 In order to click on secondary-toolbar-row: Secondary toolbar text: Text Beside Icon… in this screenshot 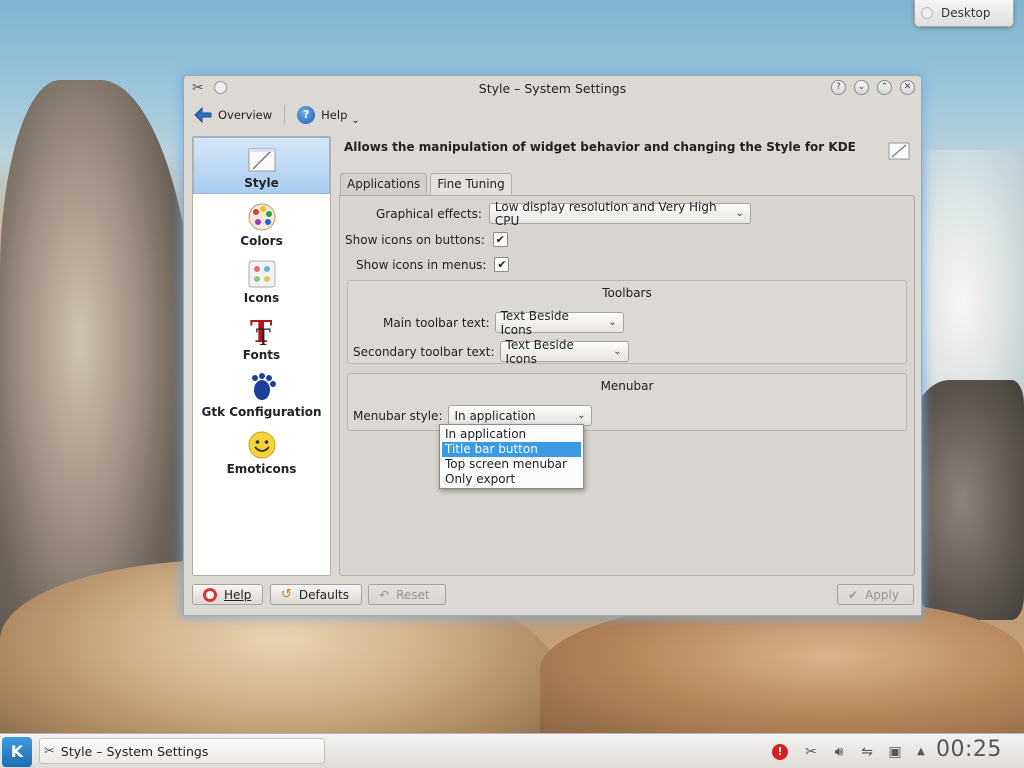, I will do `click(491, 352)`.